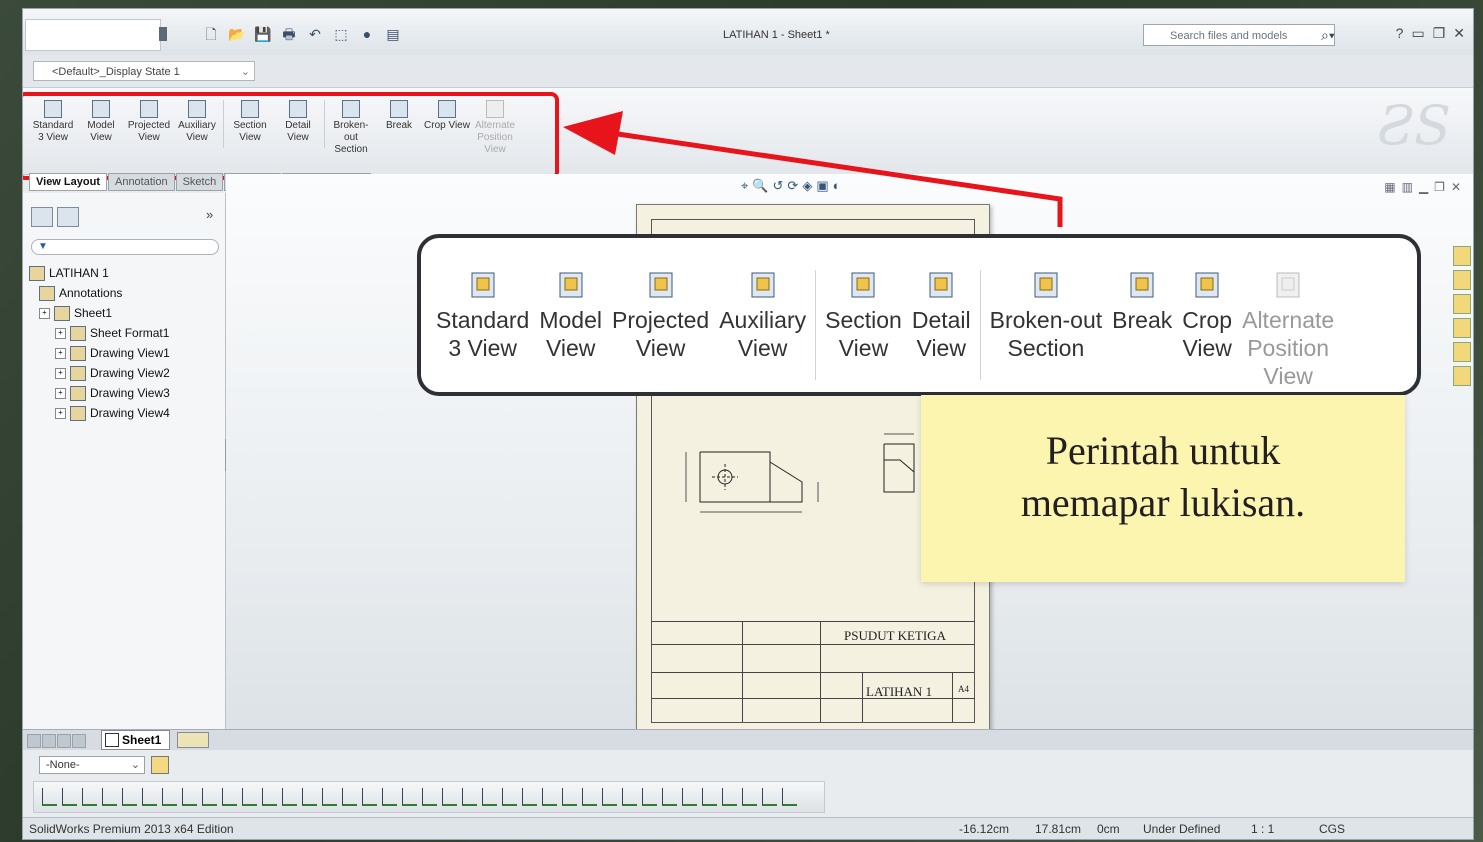 Image resolution: width=1483 pixels, height=842 pixels. What do you see at coordinates (34, 741) in the screenshot?
I see `first-sheet-icon` at bounding box center [34, 741].